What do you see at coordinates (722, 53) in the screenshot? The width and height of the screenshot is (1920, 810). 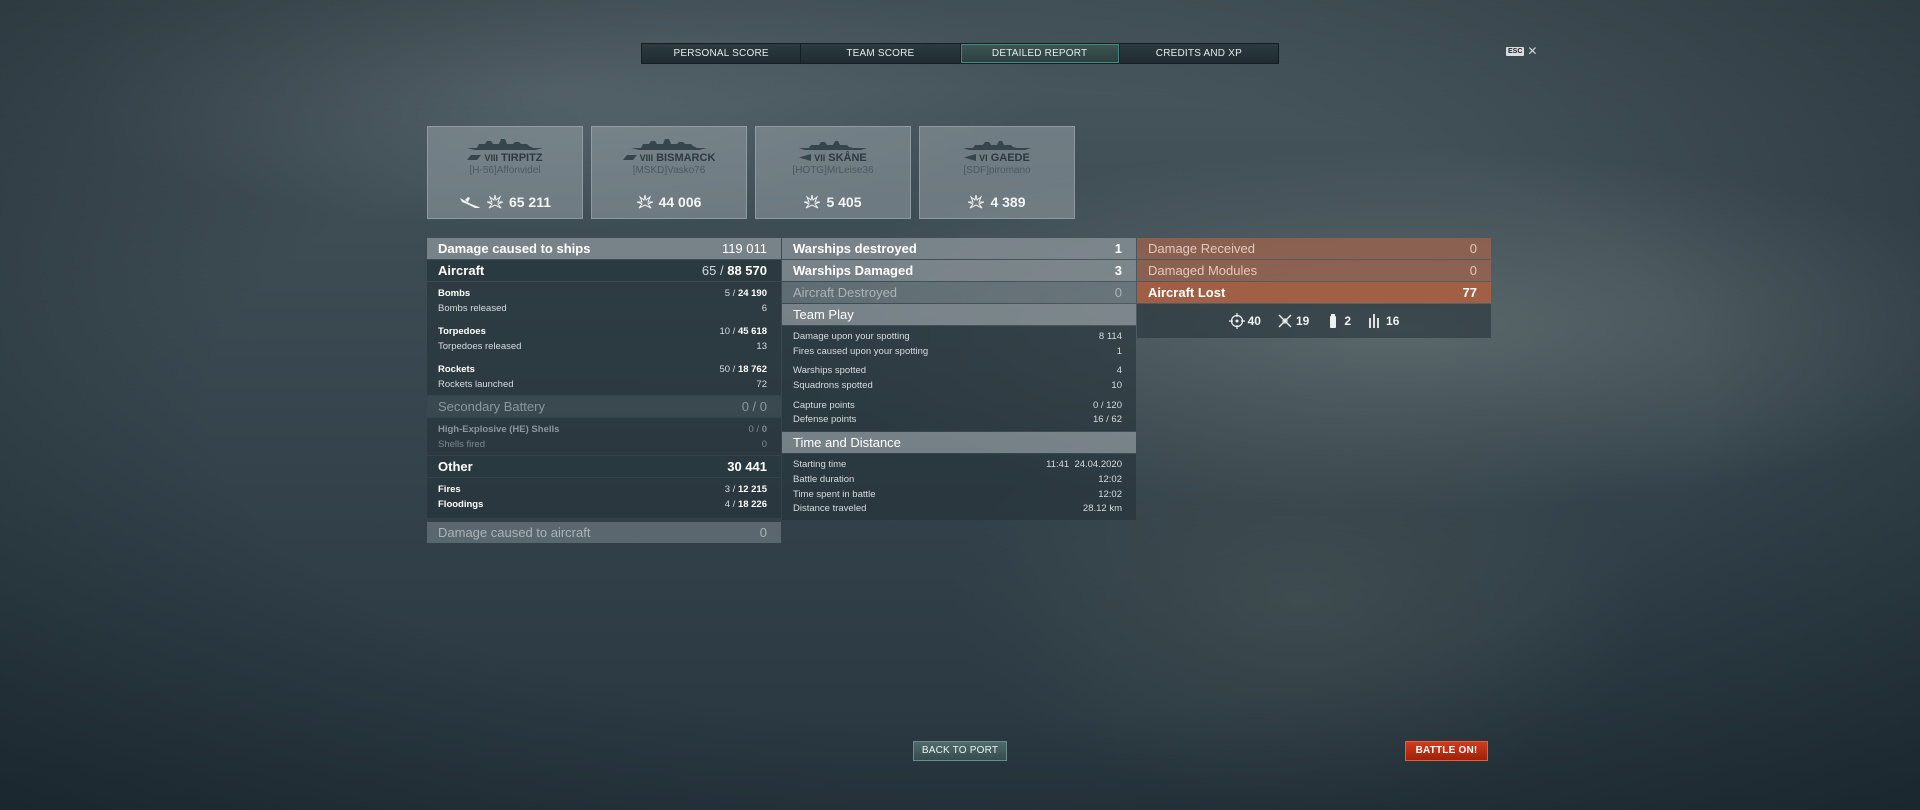 I see `tab-personal-score: PERSONAL SCORE` at bounding box center [722, 53].